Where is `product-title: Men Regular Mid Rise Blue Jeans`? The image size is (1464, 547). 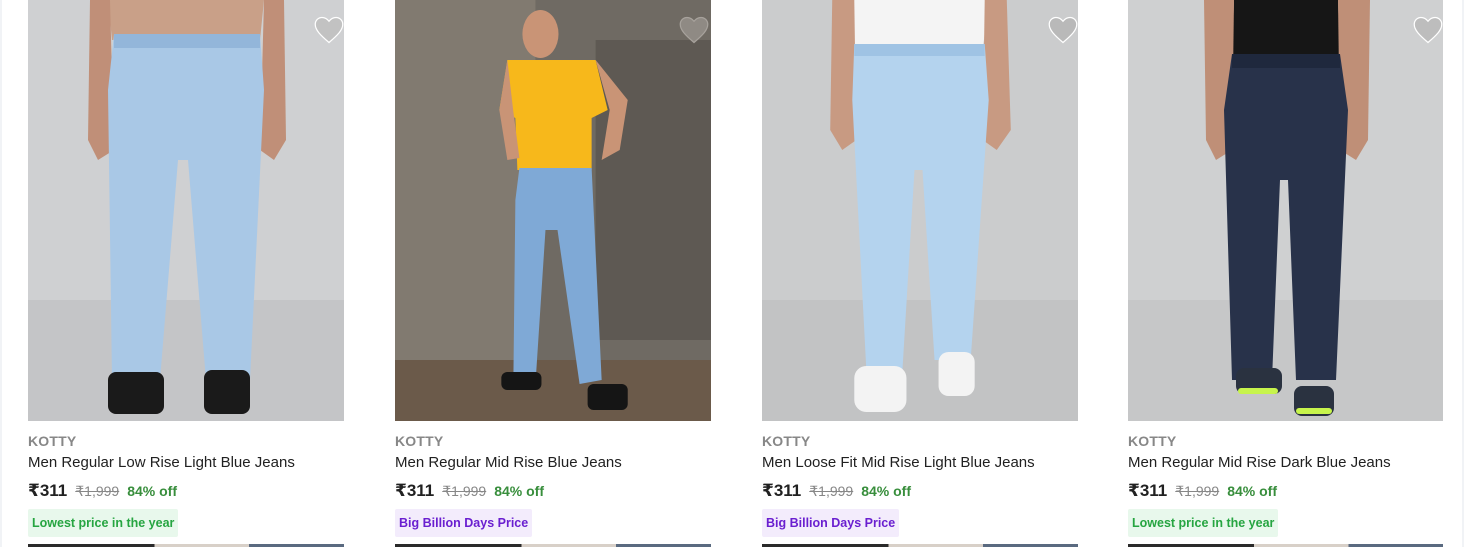
product-title: Men Regular Mid Rise Blue Jeans is located at coordinates (508, 462).